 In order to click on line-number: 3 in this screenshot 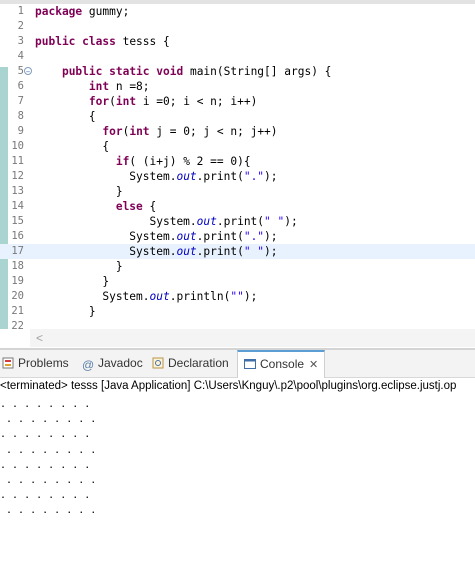, I will do `click(20, 41)`.